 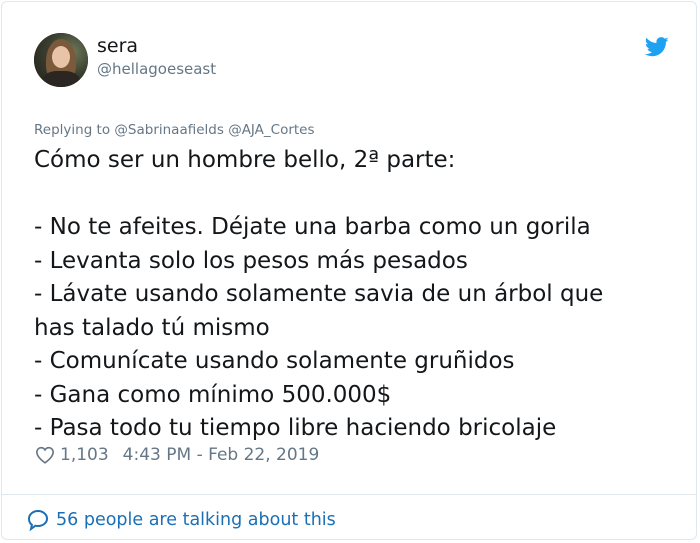 I want to click on tweet-line: has talado tú mismo, so click(x=152, y=327).